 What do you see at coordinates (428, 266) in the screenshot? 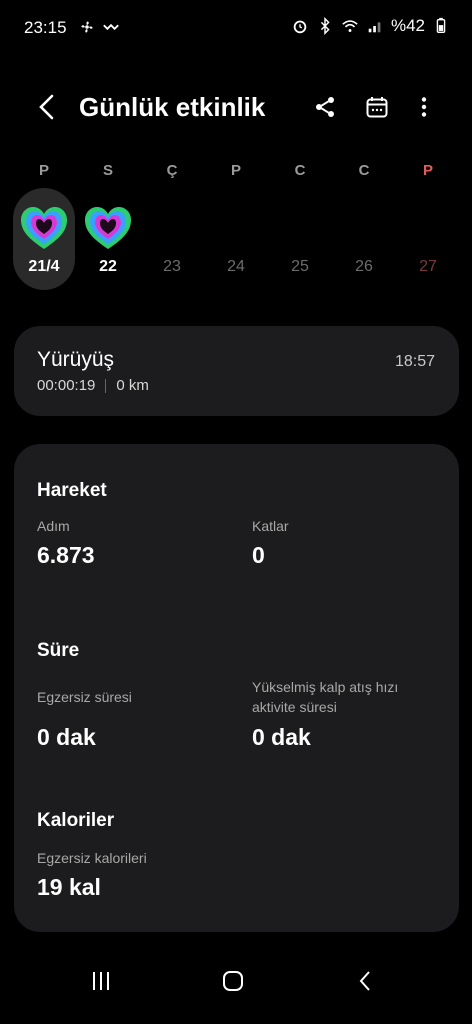
I see `day-number: 27` at bounding box center [428, 266].